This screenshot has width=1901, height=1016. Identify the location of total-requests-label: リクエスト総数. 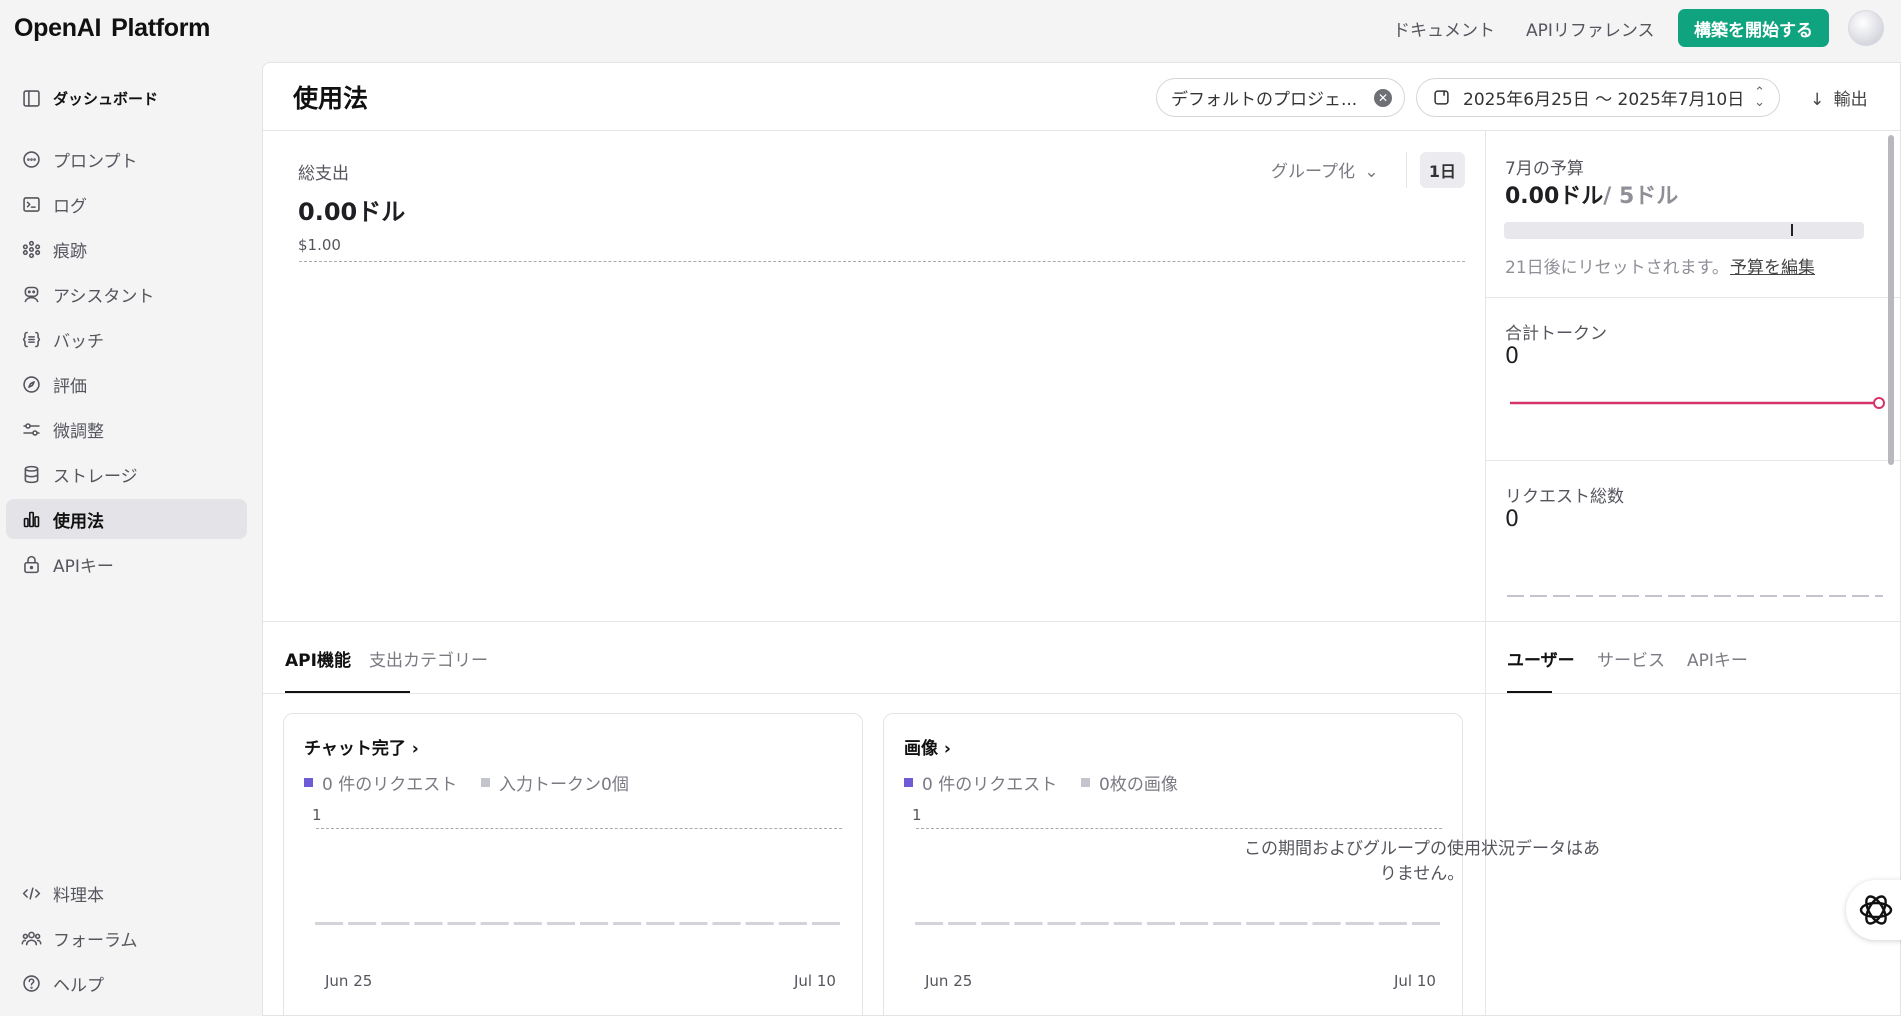
(1564, 497).